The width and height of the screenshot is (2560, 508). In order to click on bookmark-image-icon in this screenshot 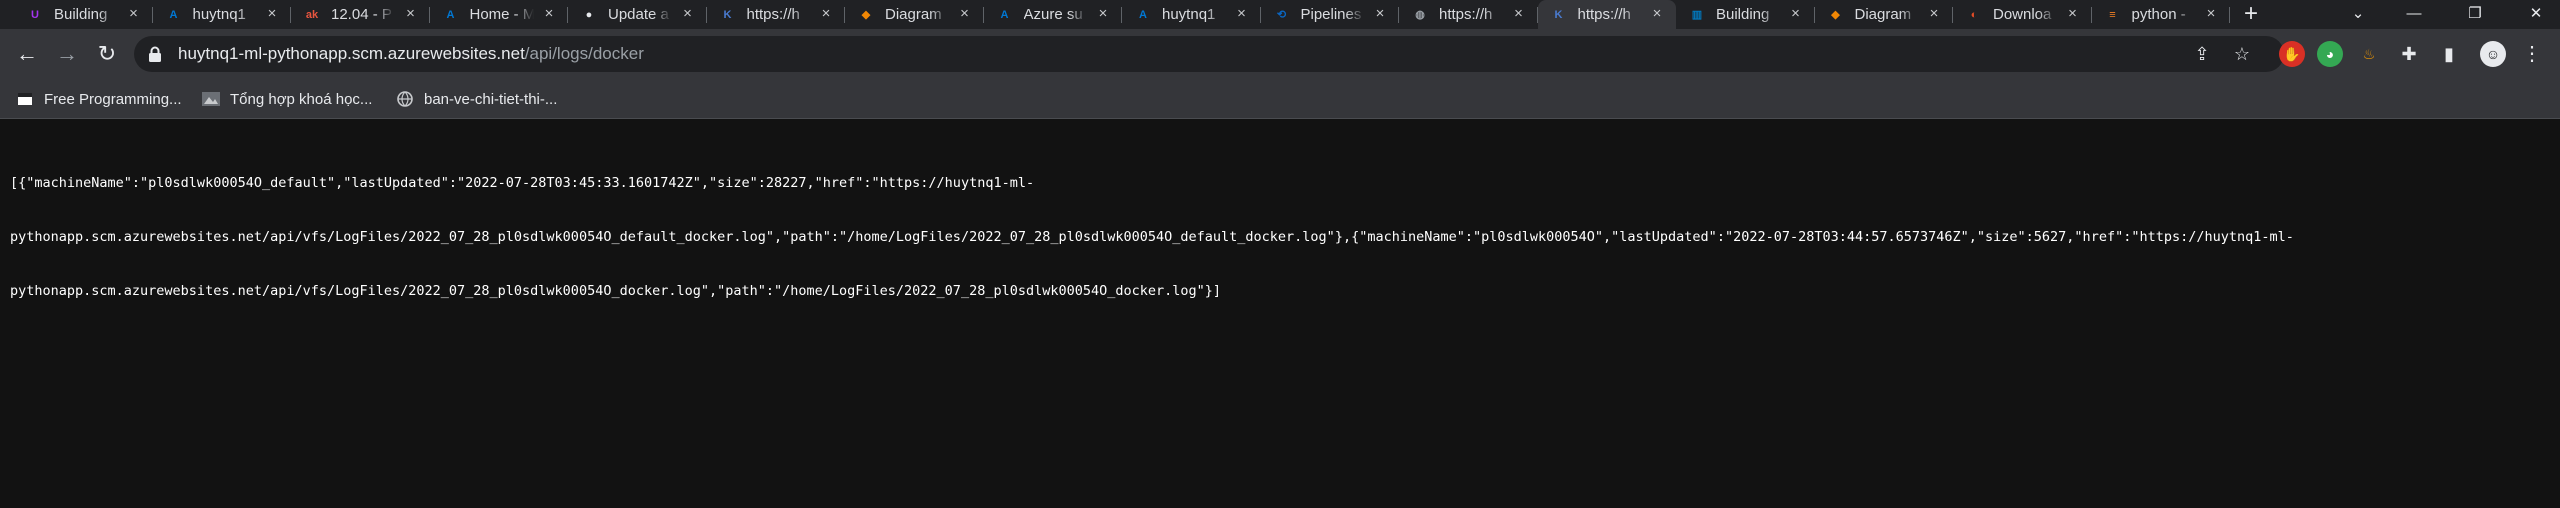, I will do `click(211, 99)`.